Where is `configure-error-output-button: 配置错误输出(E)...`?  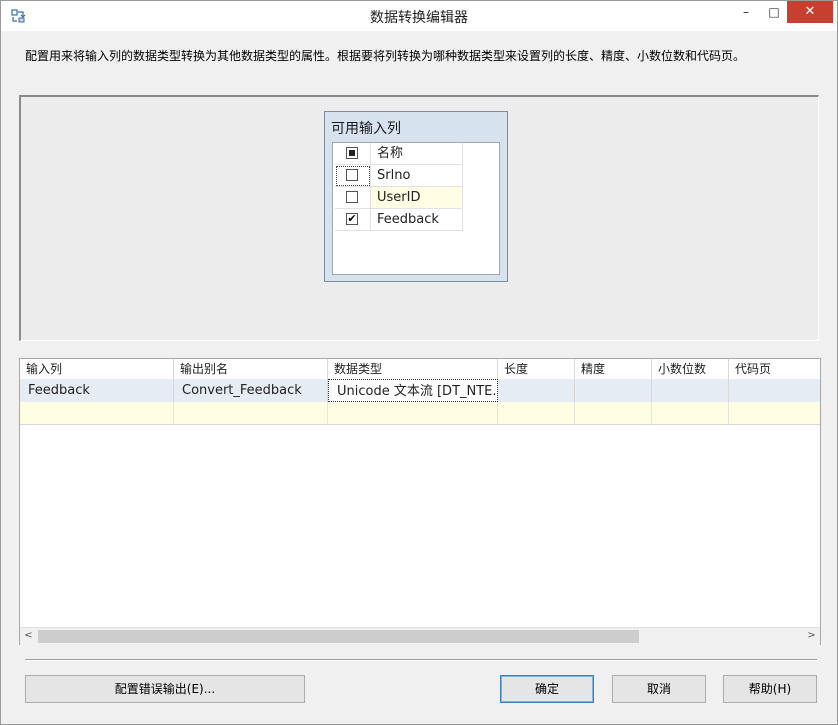
configure-error-output-button: 配置错误输出(E)... is located at coordinates (165, 689).